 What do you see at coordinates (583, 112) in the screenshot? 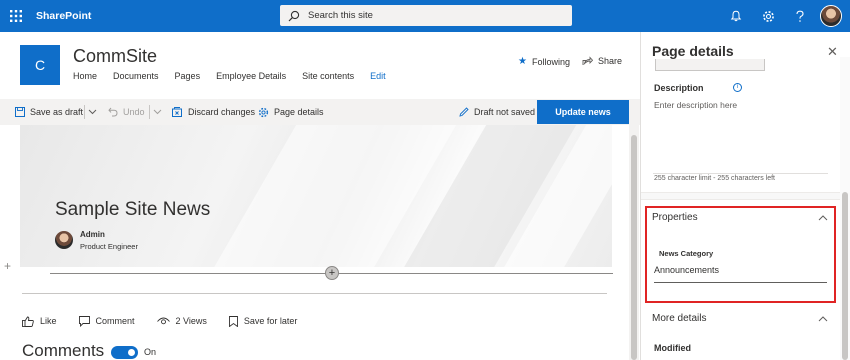
I see `update-news-button: Update news` at bounding box center [583, 112].